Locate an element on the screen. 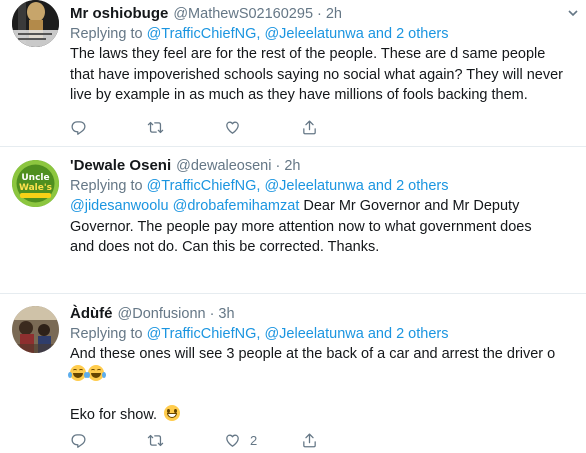 Image resolution: width=586 pixels, height=453 pixels. tweet-header: 'Dewale Oseni @dewaleoseni · 2h is located at coordinates (324, 166).